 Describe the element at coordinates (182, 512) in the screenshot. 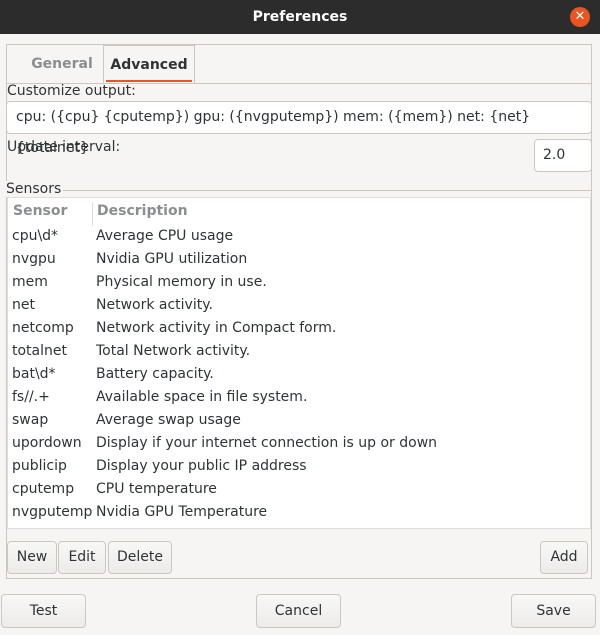

I see `description-cell: Nvidia GPU Temperature` at that location.